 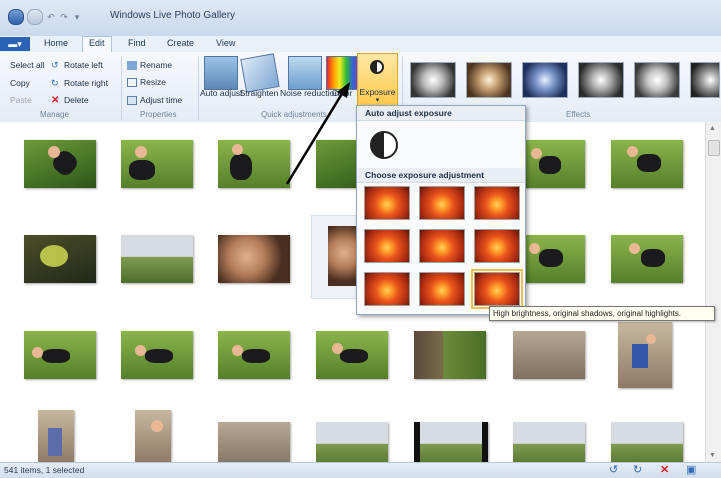 I want to click on rotate-right-label: Rotate right, so click(x=86, y=83).